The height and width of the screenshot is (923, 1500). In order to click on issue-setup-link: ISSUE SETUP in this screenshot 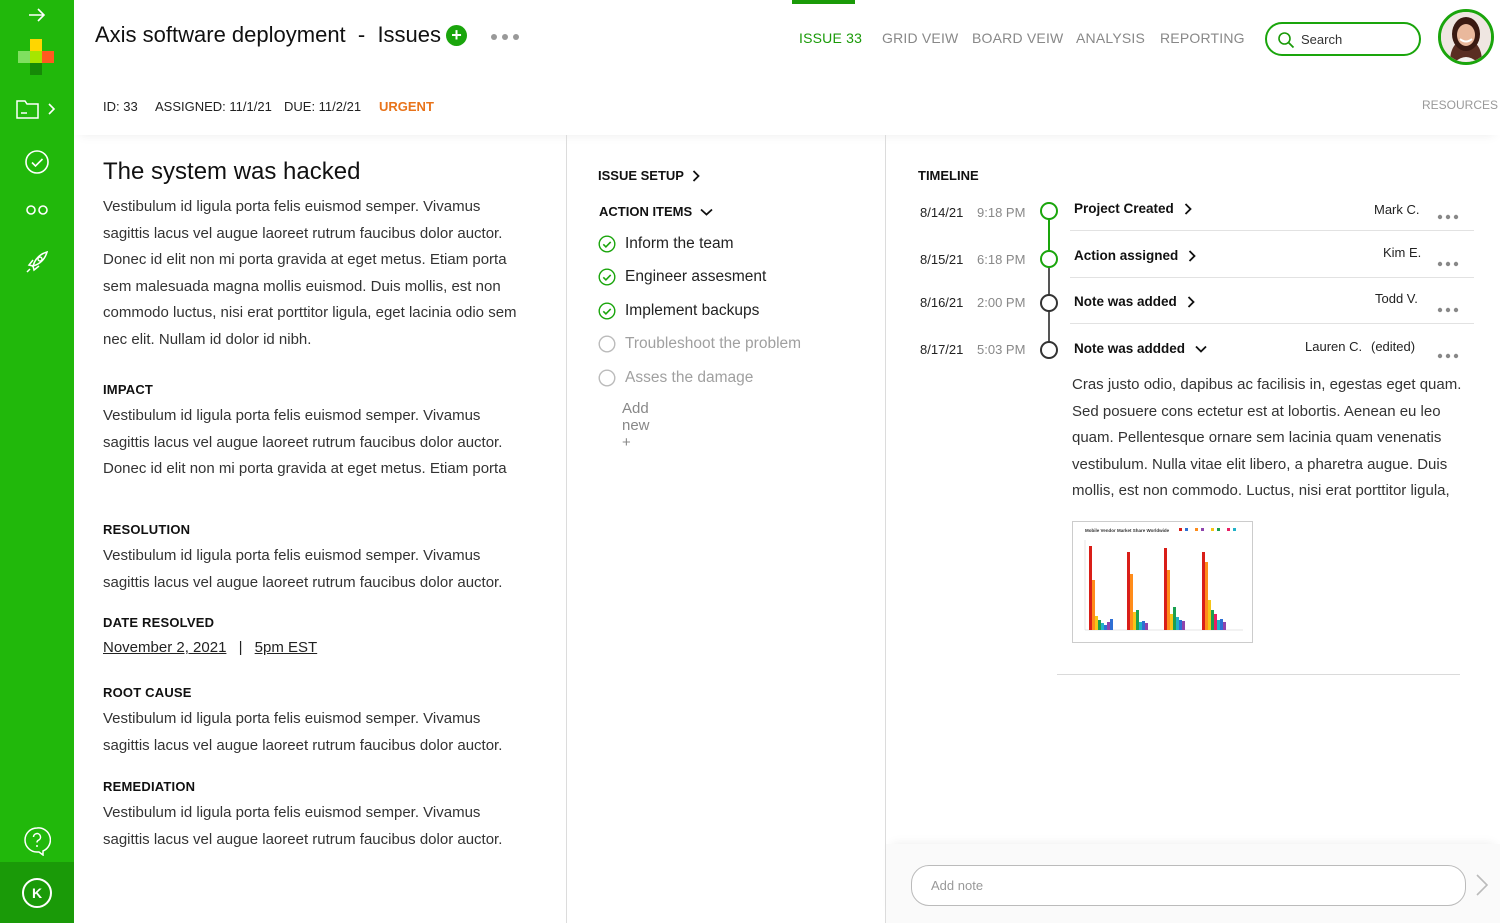, I will do `click(649, 175)`.